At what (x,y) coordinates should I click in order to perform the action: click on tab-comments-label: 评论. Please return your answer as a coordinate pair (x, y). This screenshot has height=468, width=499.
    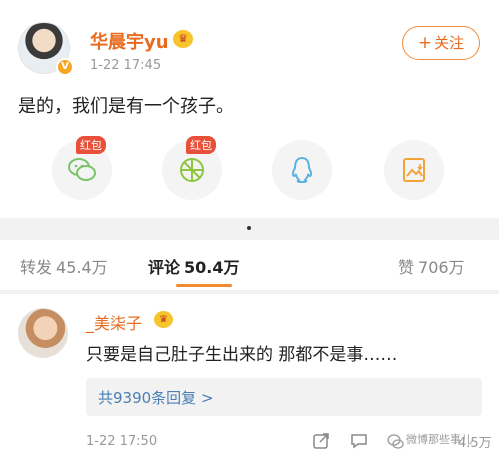
    Looking at the image, I should click on (164, 267).